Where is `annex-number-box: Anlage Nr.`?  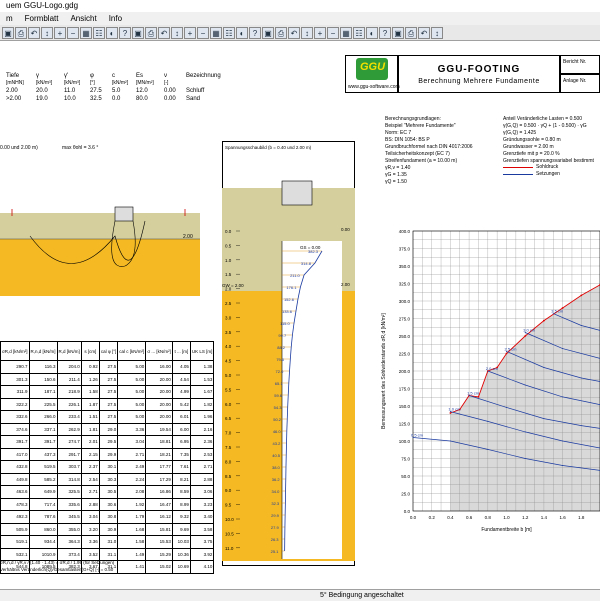
annex-number-box: Anlage Nr. is located at coordinates (580, 83).